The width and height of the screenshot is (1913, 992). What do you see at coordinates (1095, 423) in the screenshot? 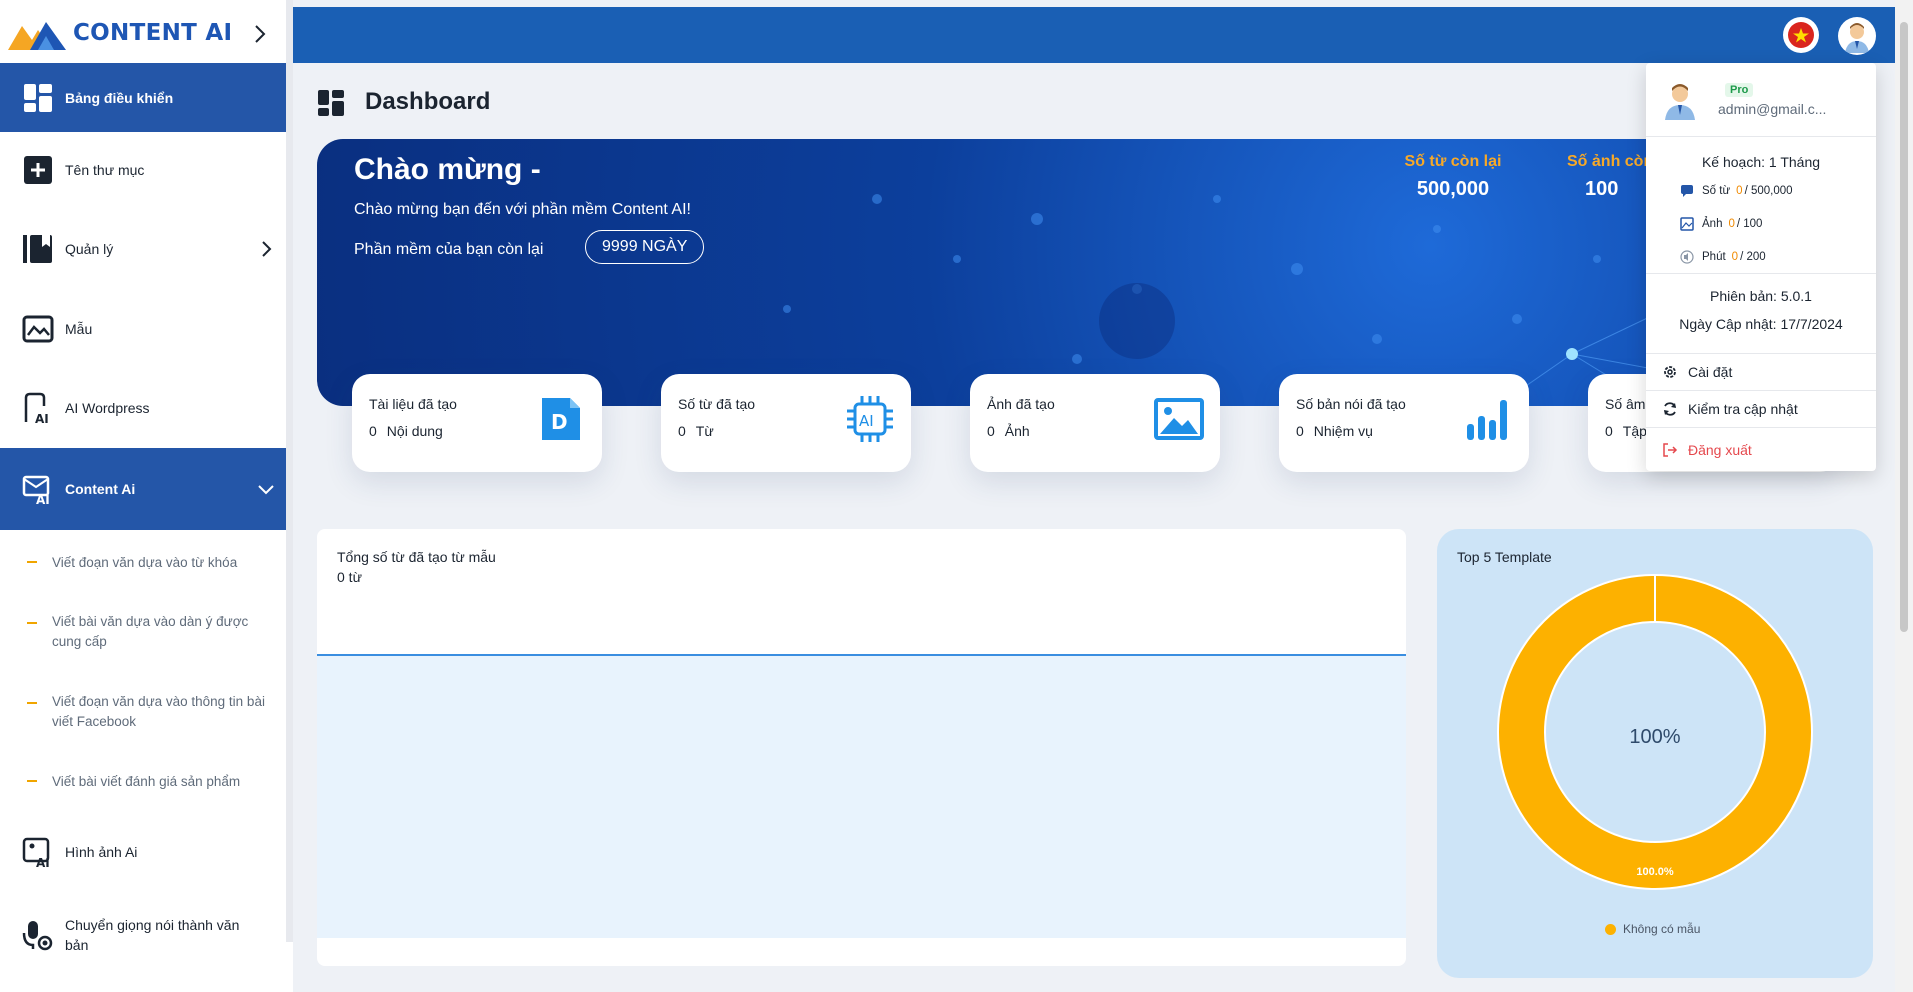
I see `stat-card-images: Ảnh đã tạo 0 Ảnh` at bounding box center [1095, 423].